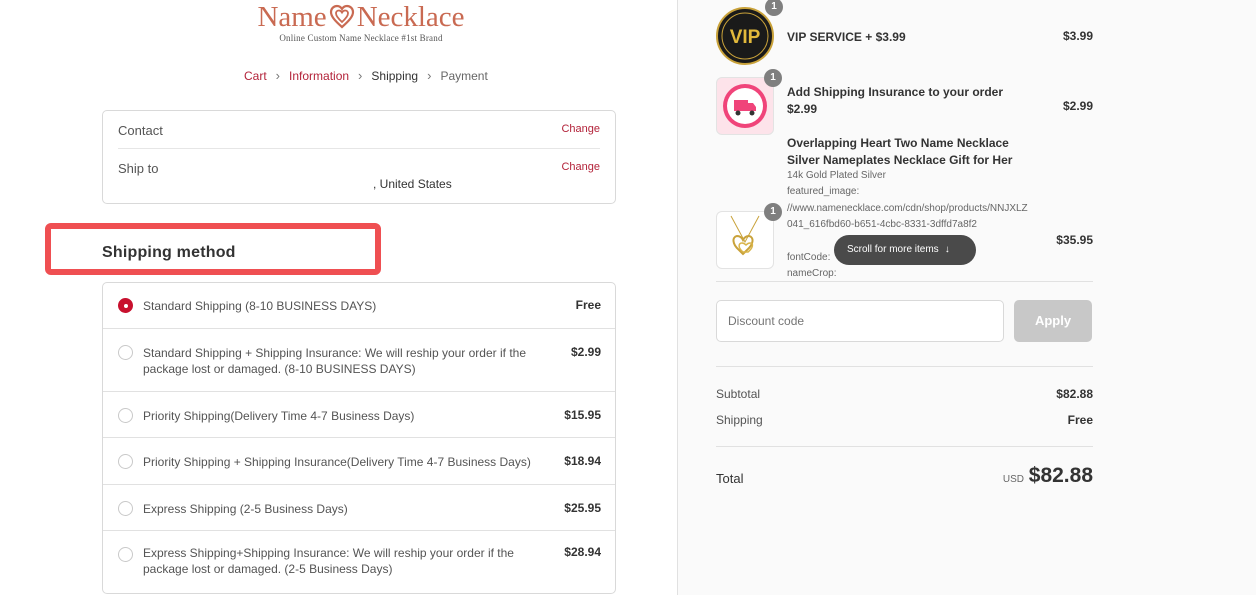  Describe the element at coordinates (812, 273) in the screenshot. I see `item-property: nameCrop:` at that location.